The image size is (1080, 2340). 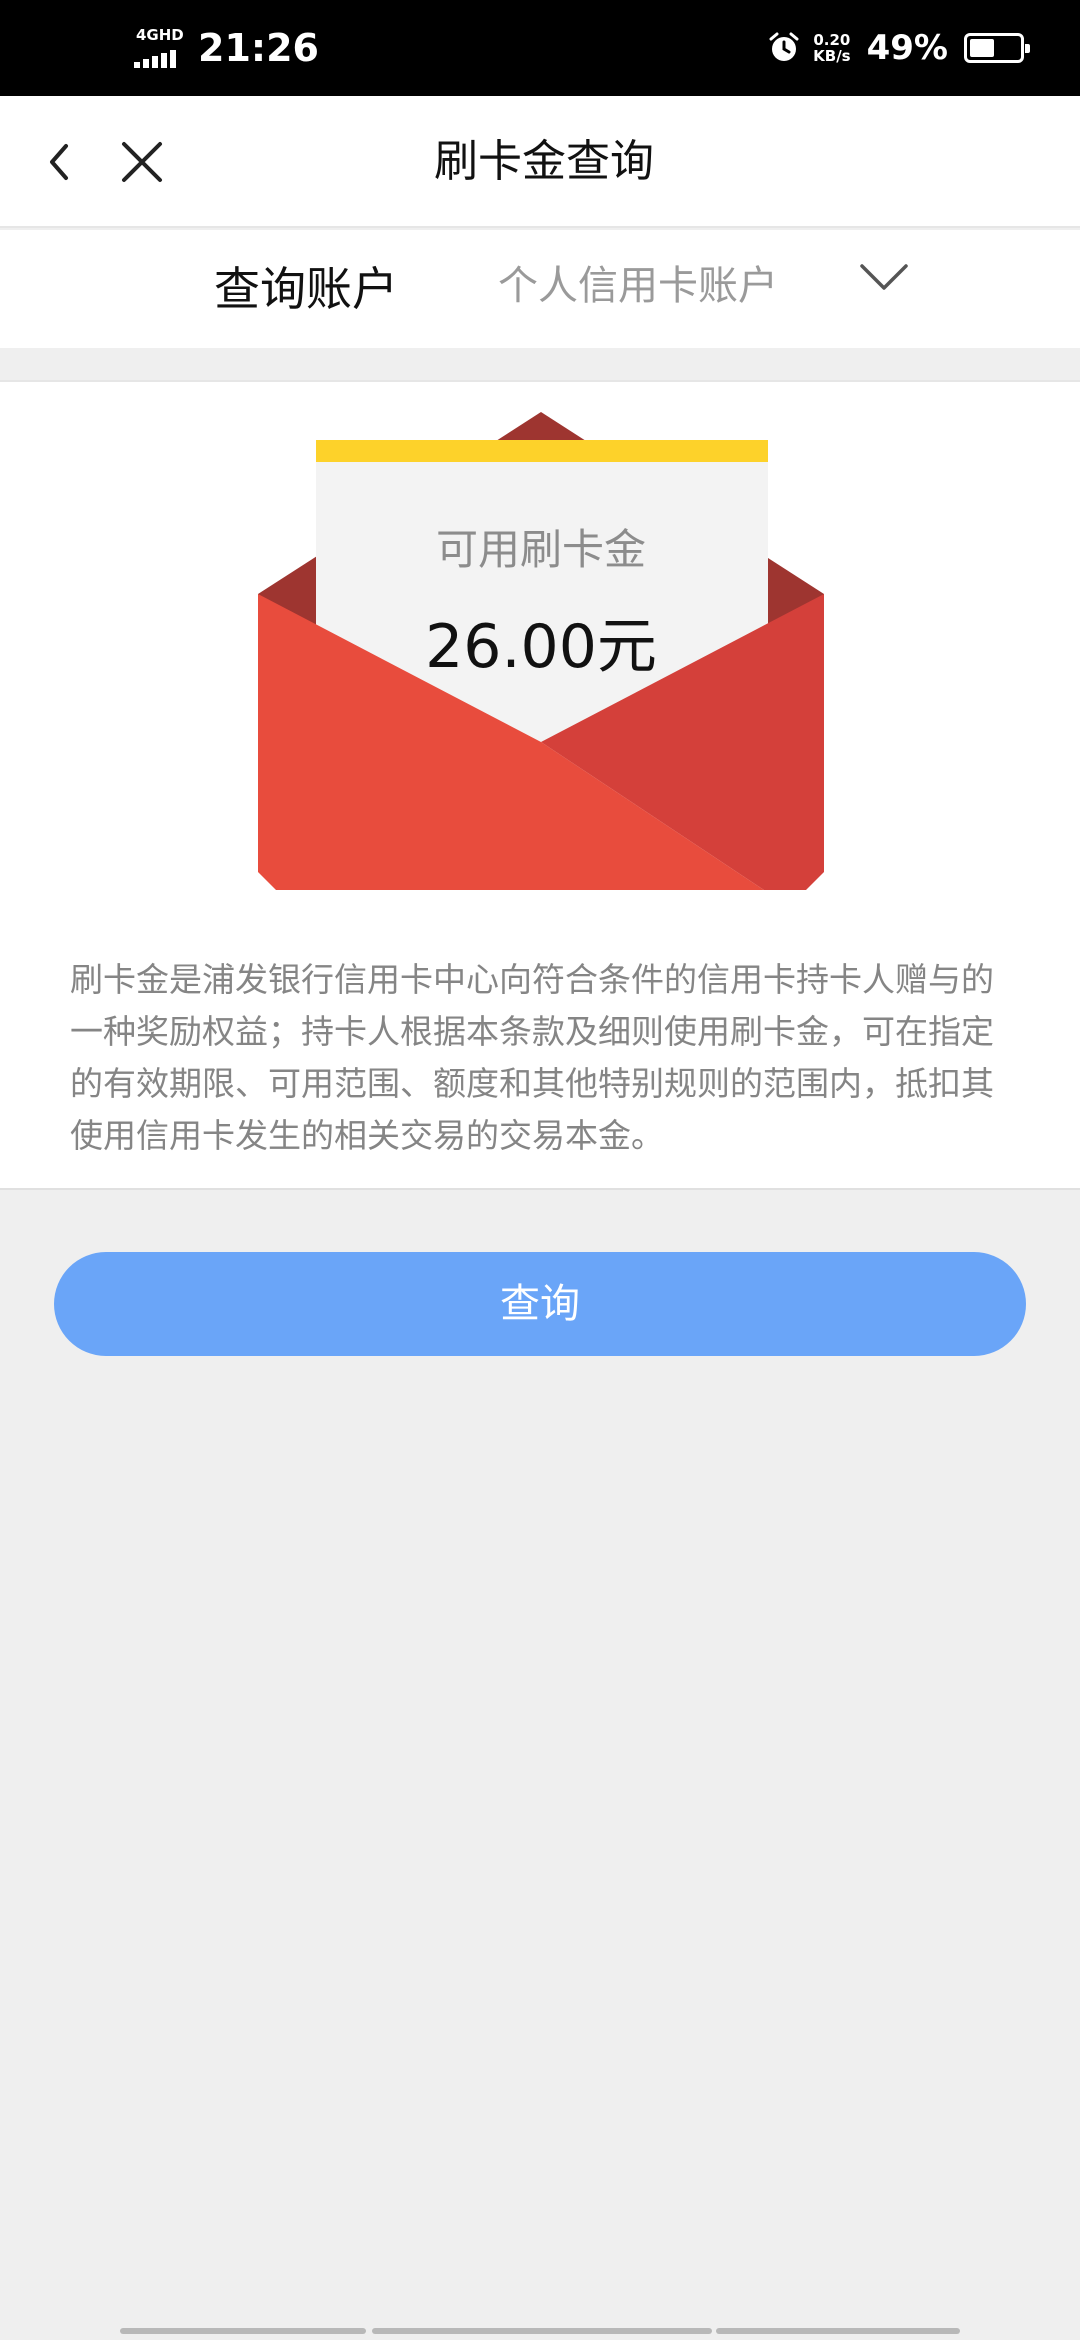 I want to click on nav-indicator-right, so click(x=838, y=2331).